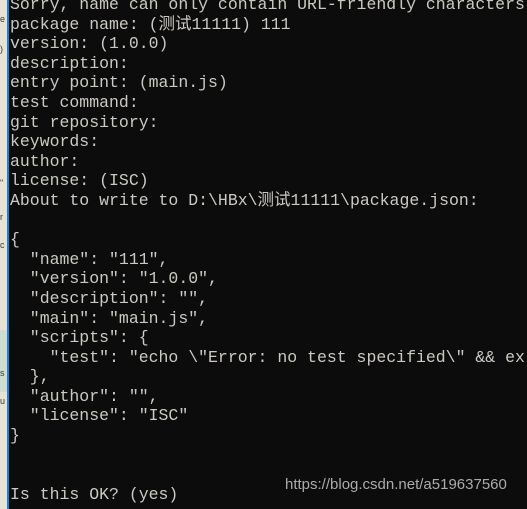  Describe the element at coordinates (16, 502) in the screenshot. I see `text-cursor` at that location.